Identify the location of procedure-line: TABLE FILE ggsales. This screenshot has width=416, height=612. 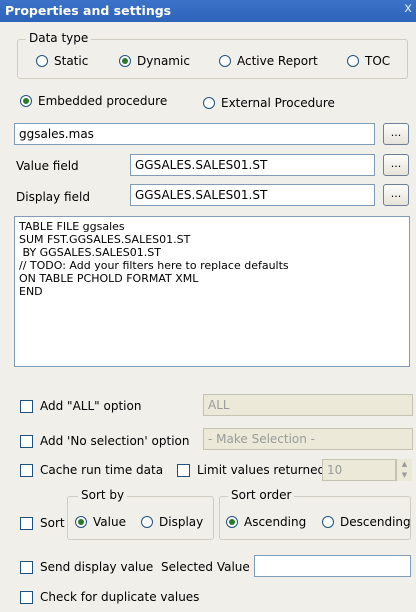
(72, 226).